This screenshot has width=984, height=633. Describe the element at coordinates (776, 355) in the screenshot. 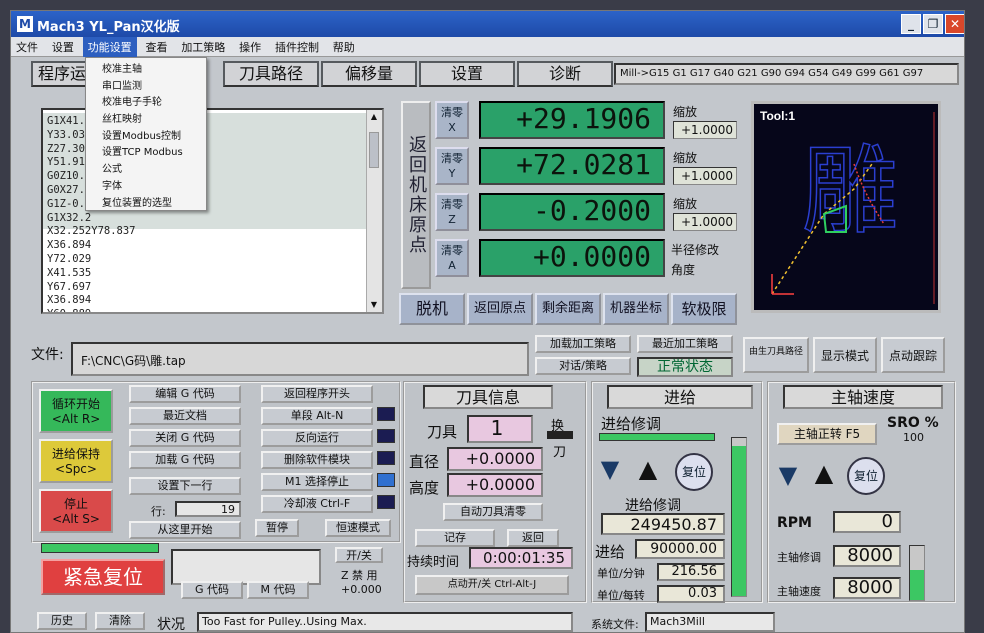

I see `regen-toolpath-button: 由生刀具路径` at that location.